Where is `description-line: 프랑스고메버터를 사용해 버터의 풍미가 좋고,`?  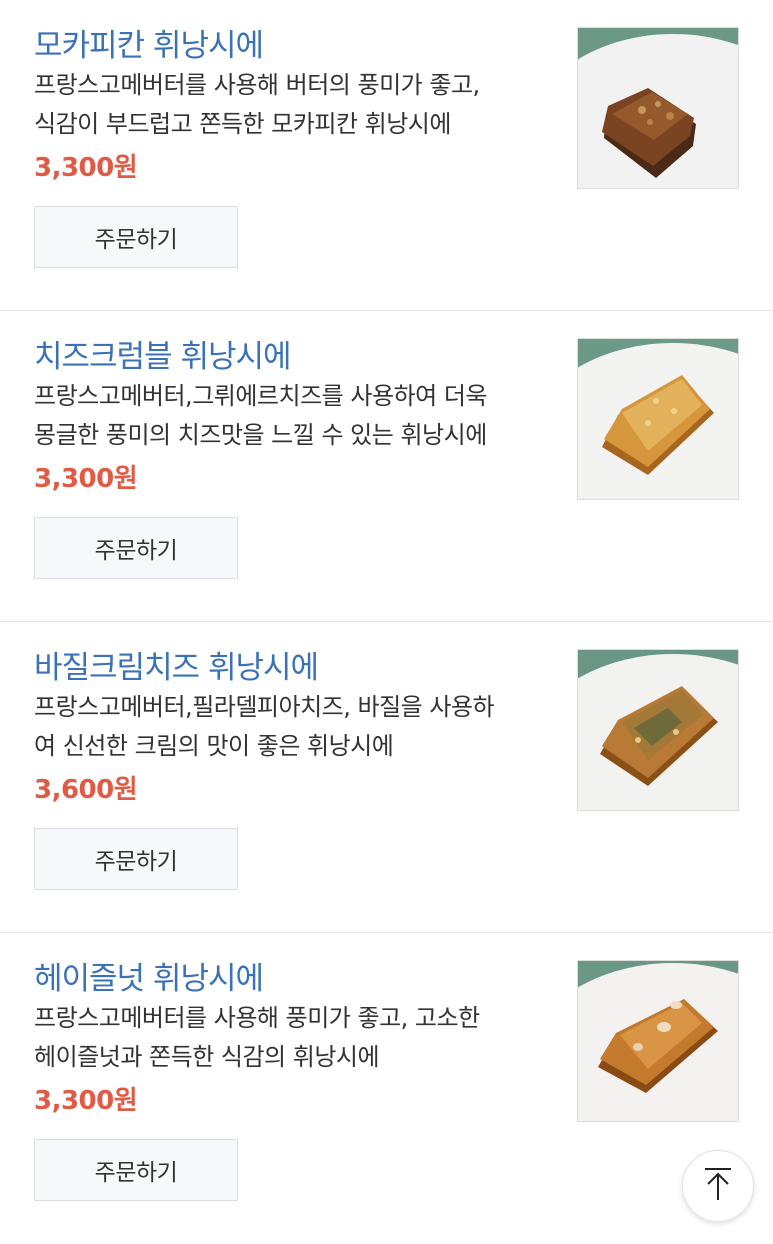 description-line: 프랑스고메버터를 사용해 버터의 풍미가 좋고, is located at coordinates (257, 85).